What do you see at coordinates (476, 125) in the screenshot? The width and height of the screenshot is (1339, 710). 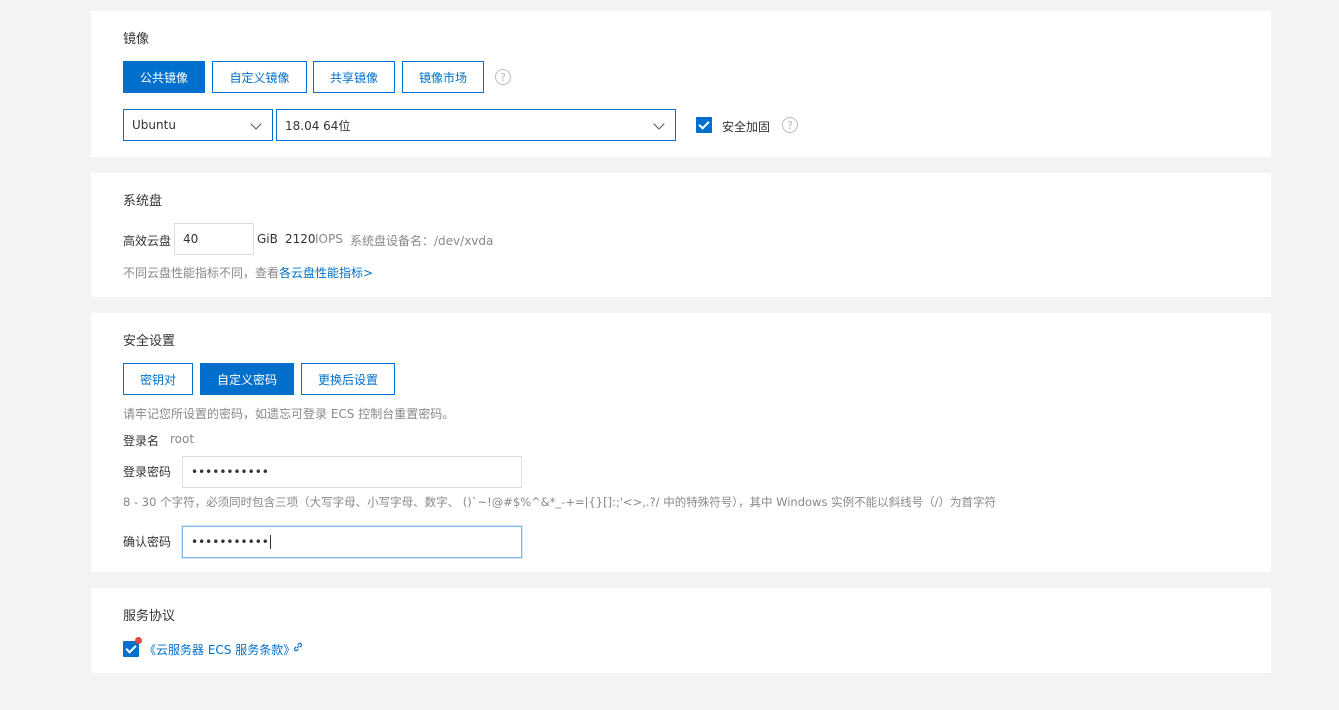 I see `version-select: 18.04 64位` at bounding box center [476, 125].